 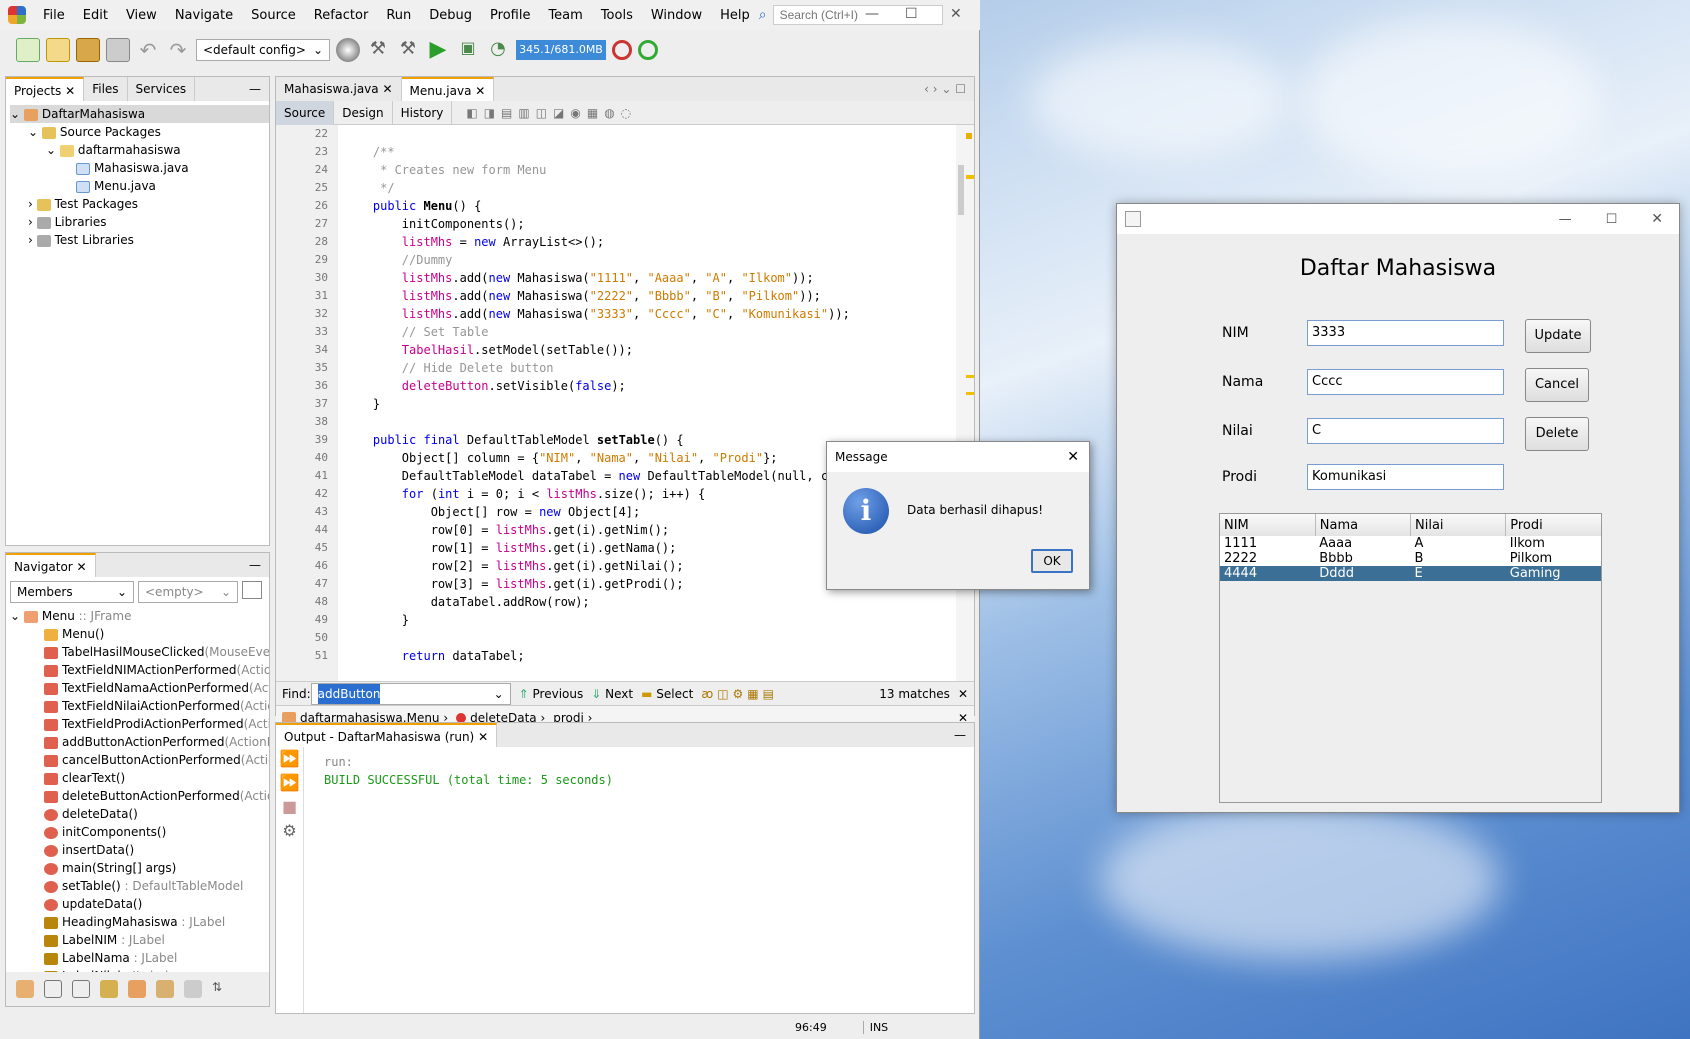 I want to click on member-item: initComponents(), so click(x=139, y=832).